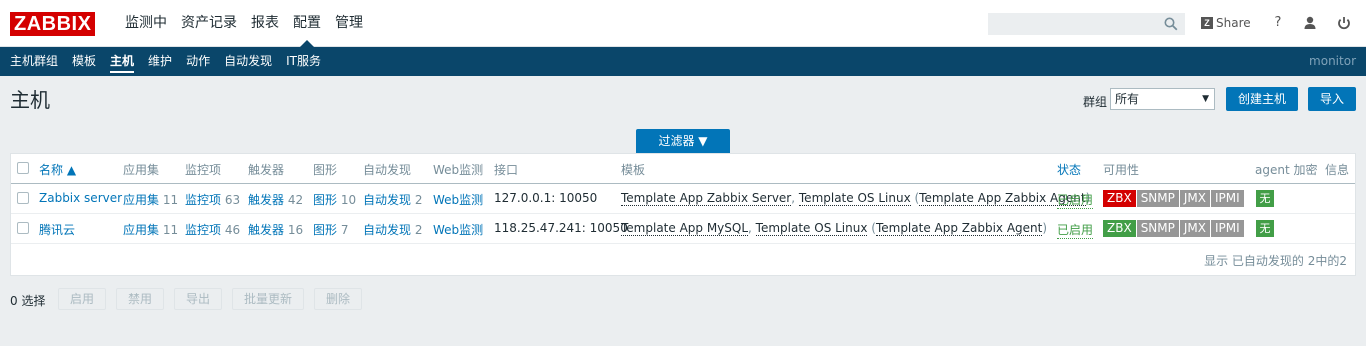 Image resolution: width=1366 pixels, height=346 pixels. What do you see at coordinates (303, 61) in the screenshot?
I see `subnav-it-services: IT服务` at bounding box center [303, 61].